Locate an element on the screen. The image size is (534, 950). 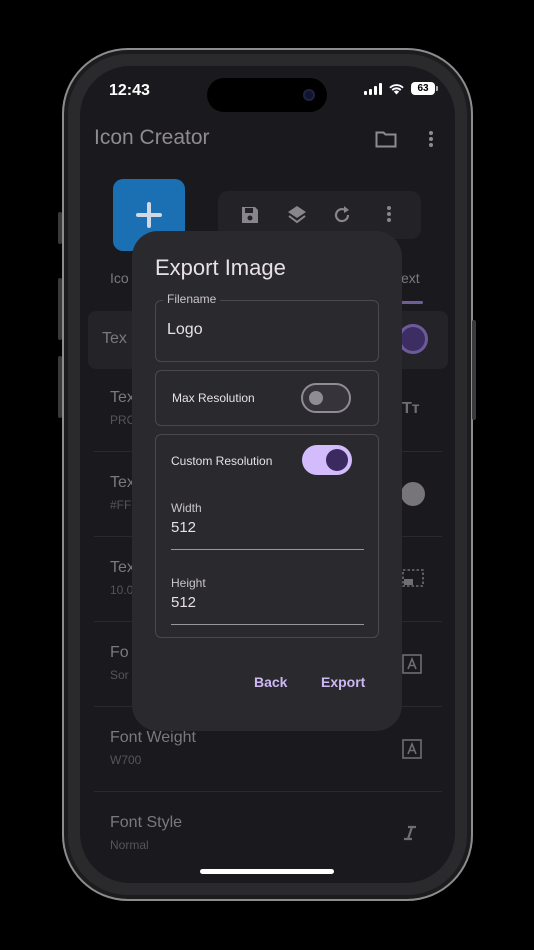
italic-icon is located at coordinates (410, 833).